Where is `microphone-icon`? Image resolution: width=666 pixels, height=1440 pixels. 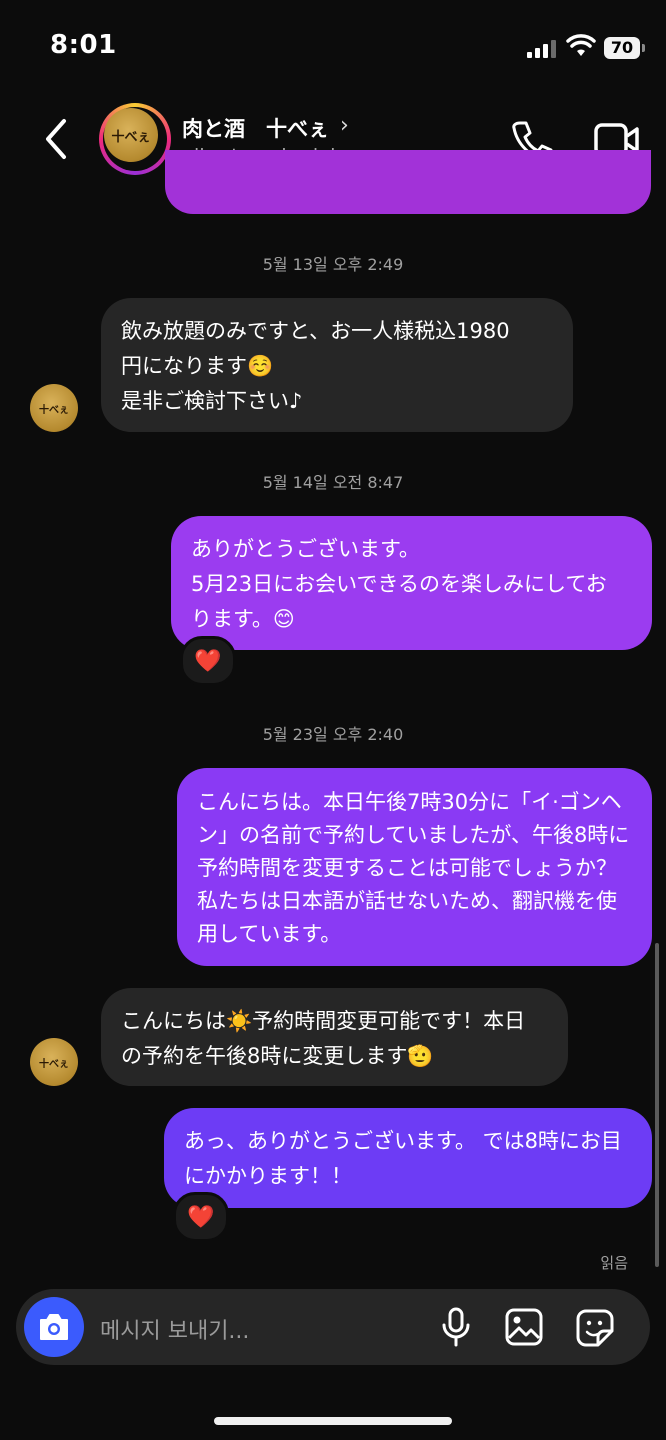
microphone-icon is located at coordinates (456, 1327).